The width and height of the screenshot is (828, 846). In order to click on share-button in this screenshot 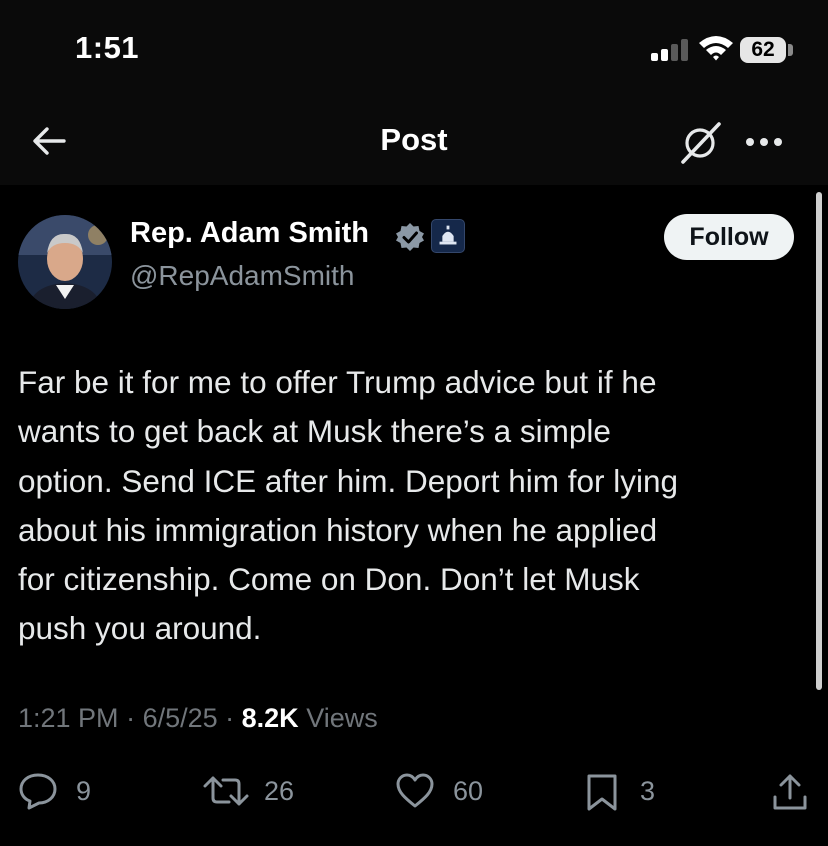, I will do `click(792, 791)`.